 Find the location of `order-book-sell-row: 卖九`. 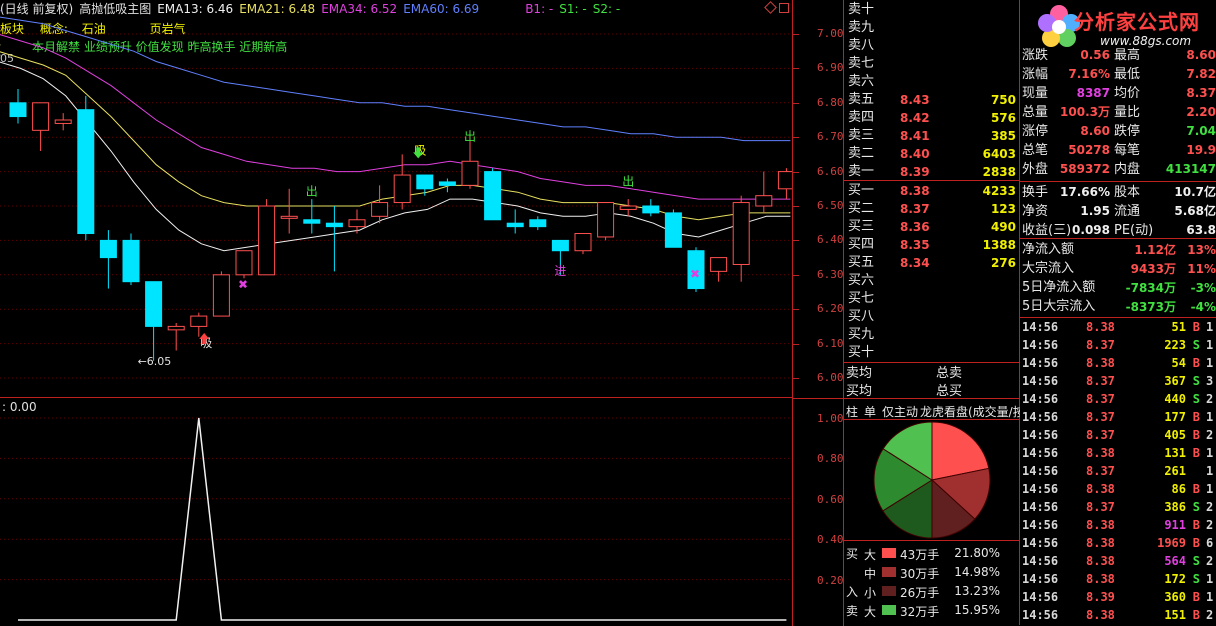

order-book-sell-row: 卖九 is located at coordinates (932, 28).